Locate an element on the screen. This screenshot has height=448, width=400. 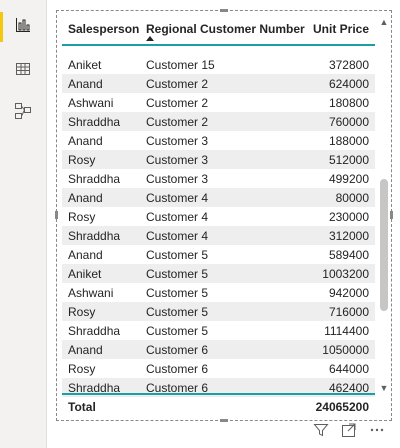
model-diagram-icon is located at coordinates (23, 111).